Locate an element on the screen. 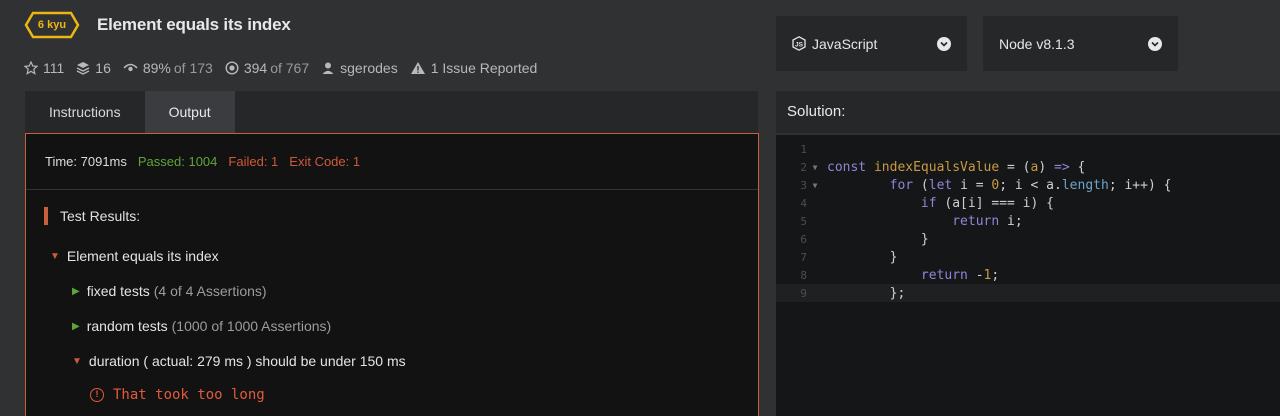  tab-instructions: Instructions is located at coordinates (85, 112).